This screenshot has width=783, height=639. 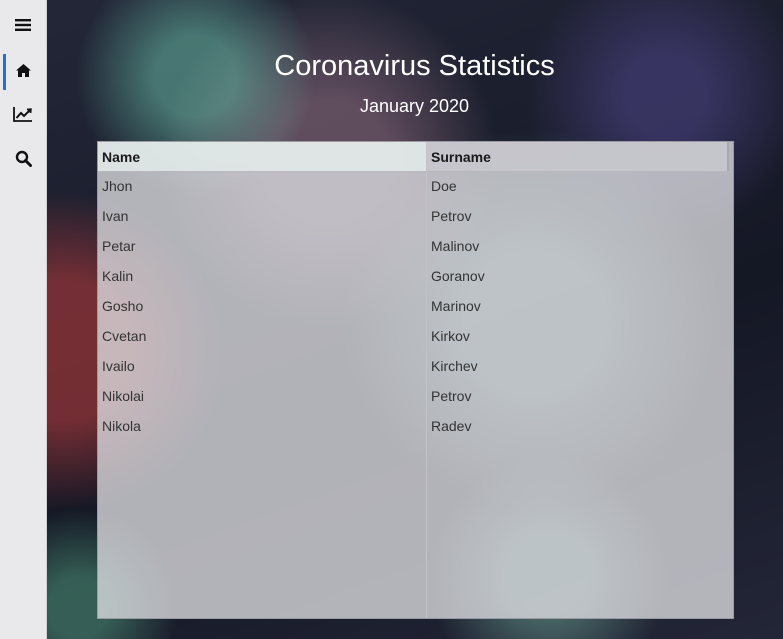 I want to click on menu-button, so click(x=23, y=26).